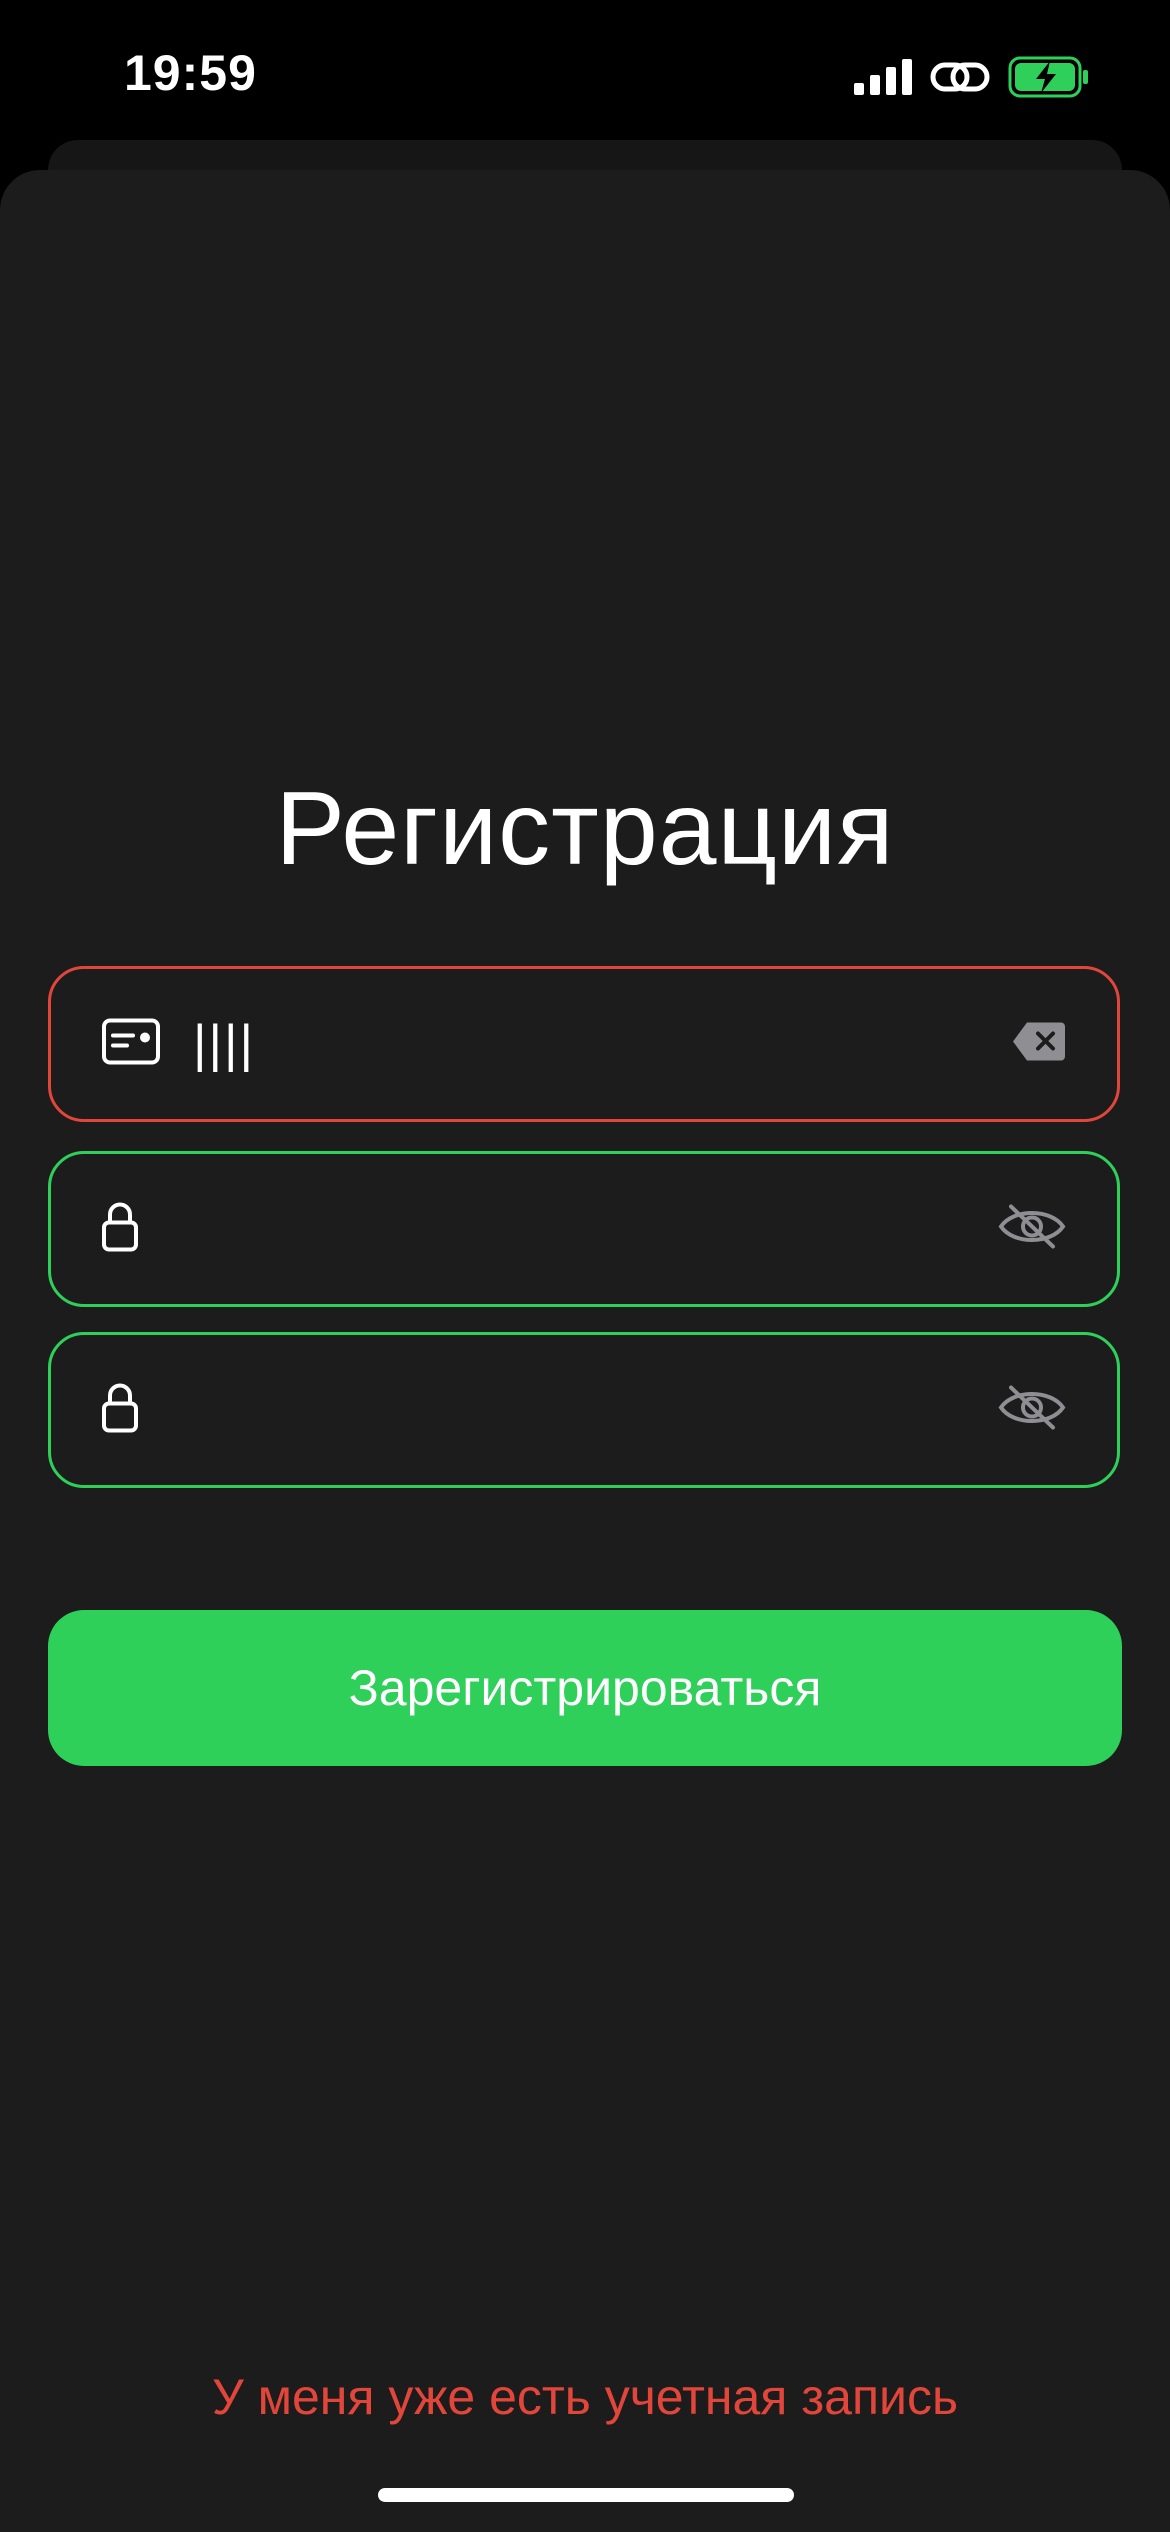 The image size is (1170, 2532). Describe the element at coordinates (1039, 1044) in the screenshot. I see `clear-backspace-icon` at that location.